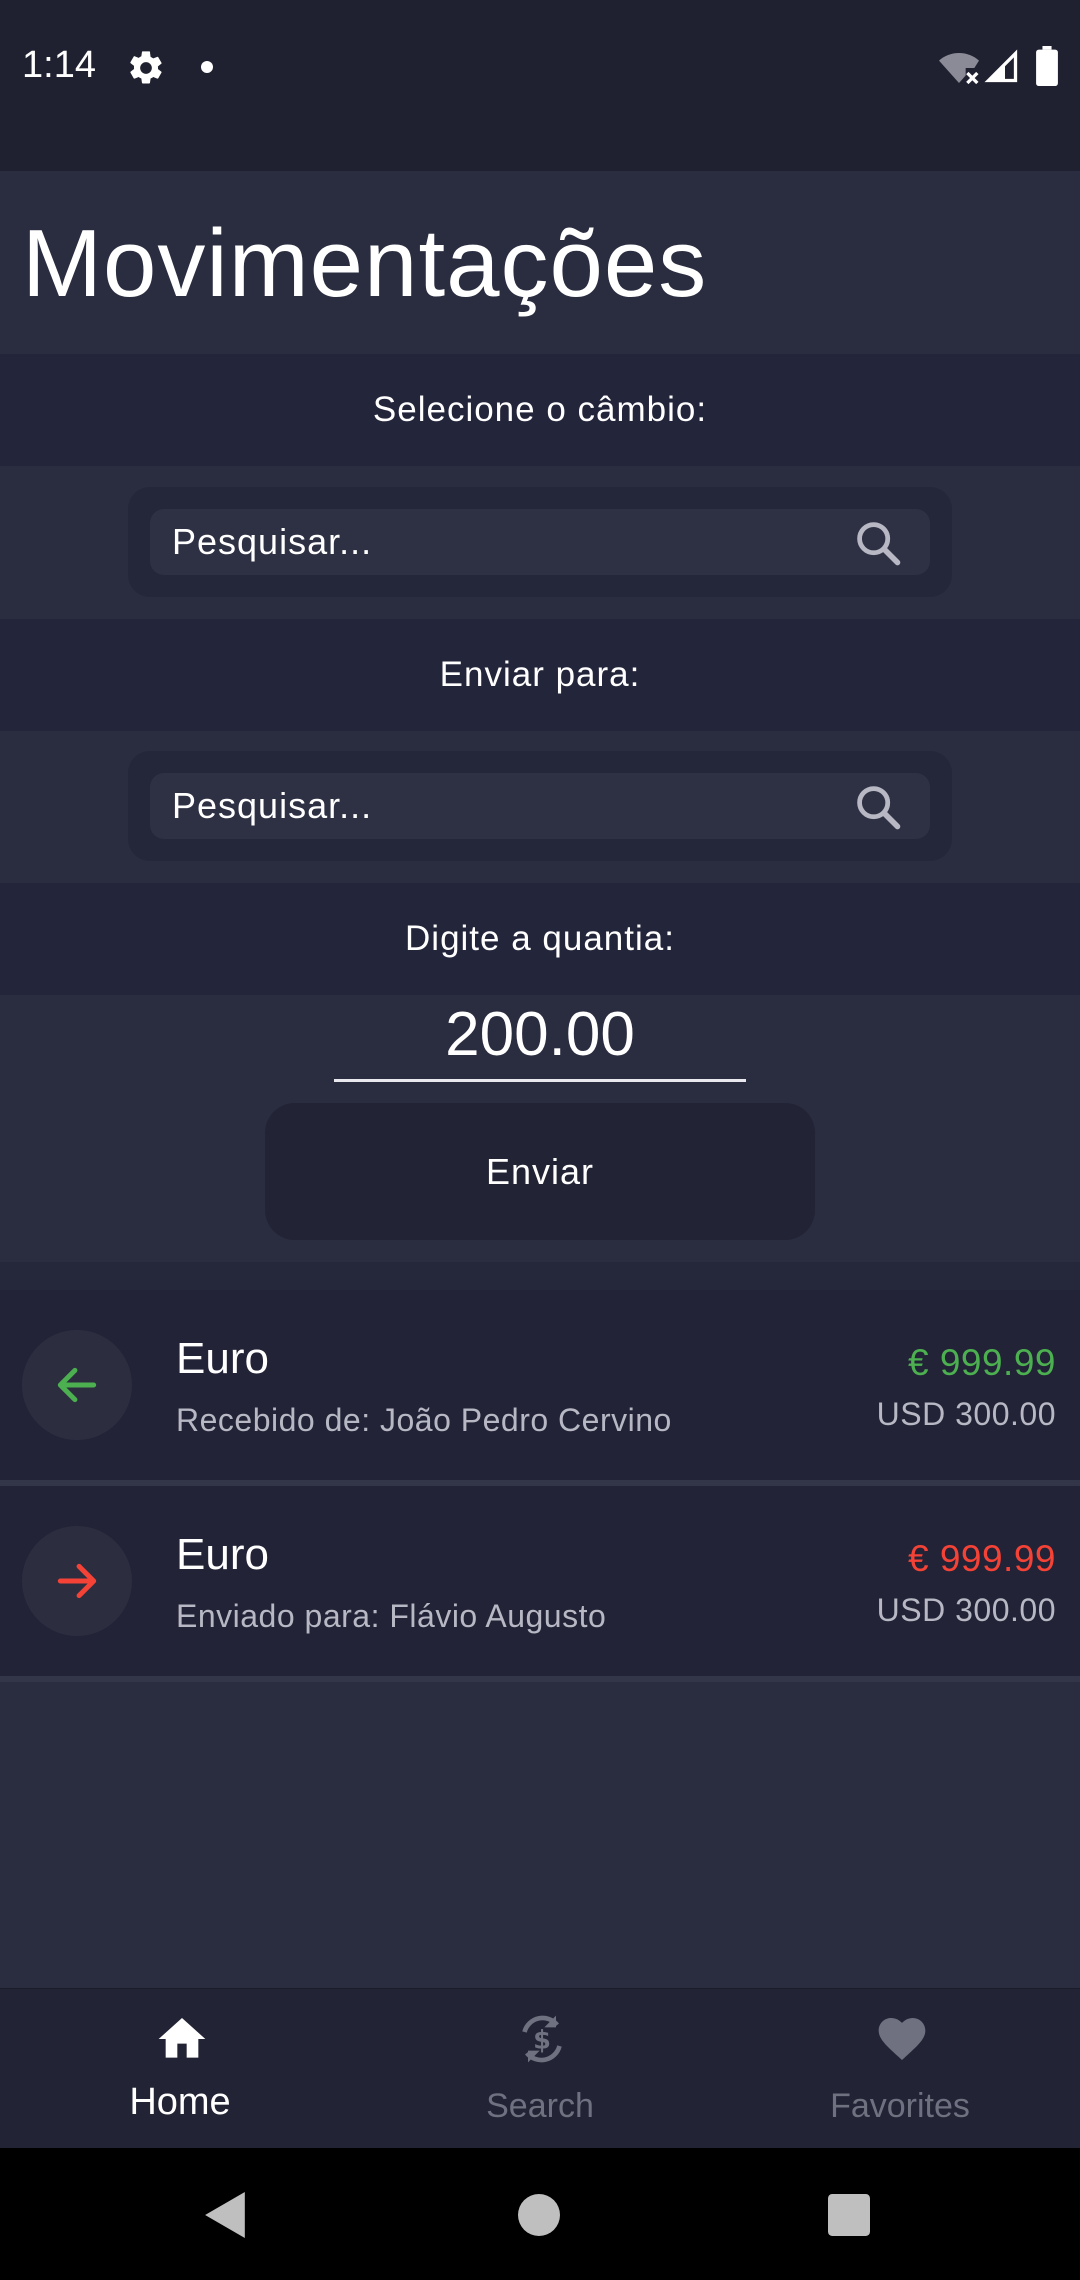 Image resolution: width=1080 pixels, height=2280 pixels. What do you see at coordinates (226, 2215) in the screenshot?
I see `back-icon` at bounding box center [226, 2215].